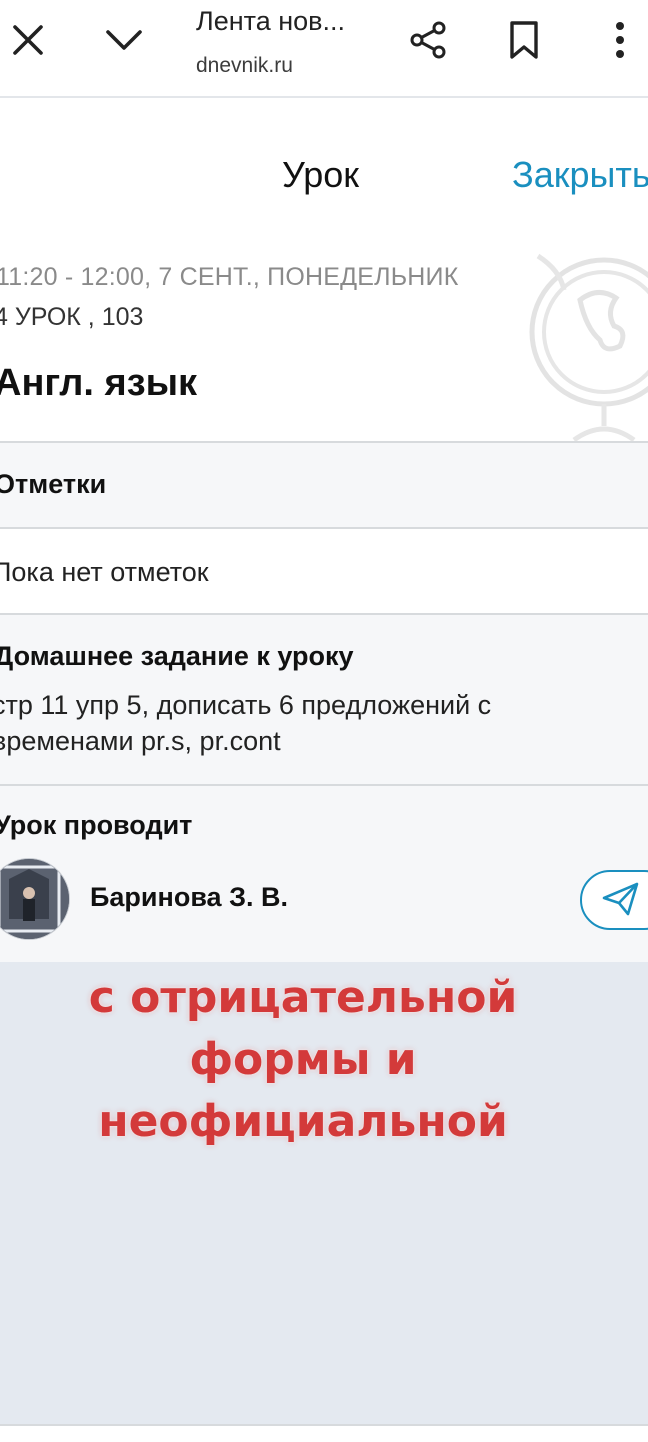 The image size is (648, 1442). Describe the element at coordinates (189, 897) in the screenshot. I see `teacher-name: Баринова З. В.` at that location.